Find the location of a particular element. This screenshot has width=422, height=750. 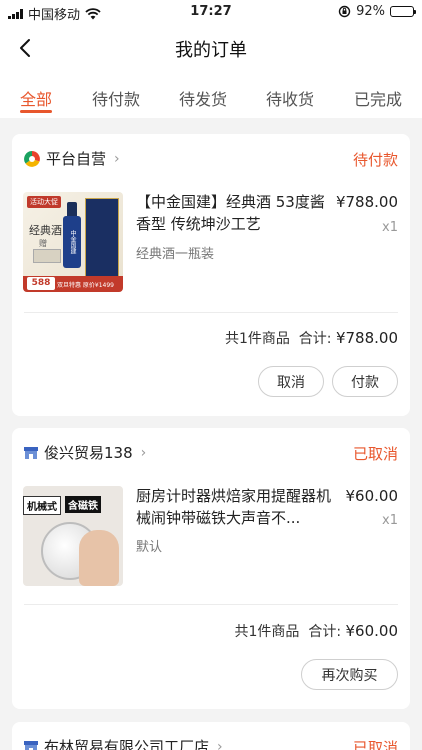

buy-again-button: 再次购买 is located at coordinates (349, 674).